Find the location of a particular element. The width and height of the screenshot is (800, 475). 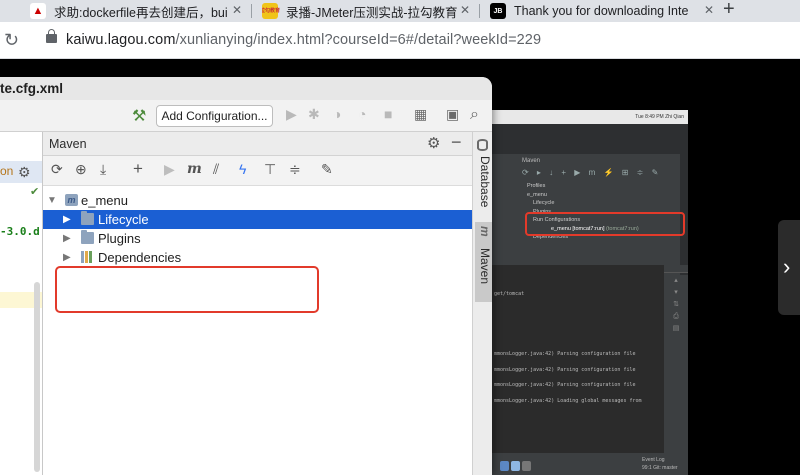

editor-pane: on ⚙ ✔ -3.0.d is located at coordinates (21, 303).